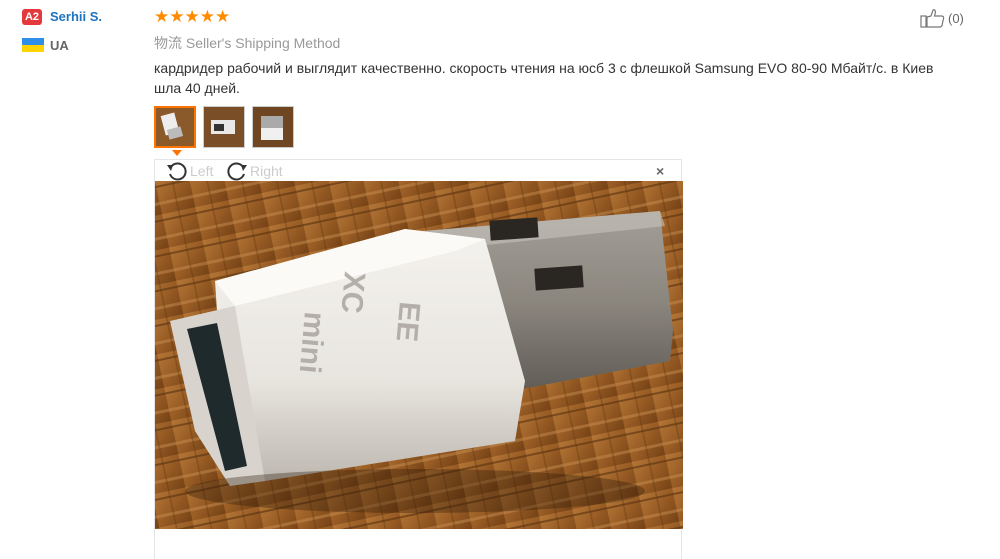 The image size is (1000, 559). Describe the element at coordinates (266, 171) in the screenshot. I see `rotate-right-label: Right` at that location.